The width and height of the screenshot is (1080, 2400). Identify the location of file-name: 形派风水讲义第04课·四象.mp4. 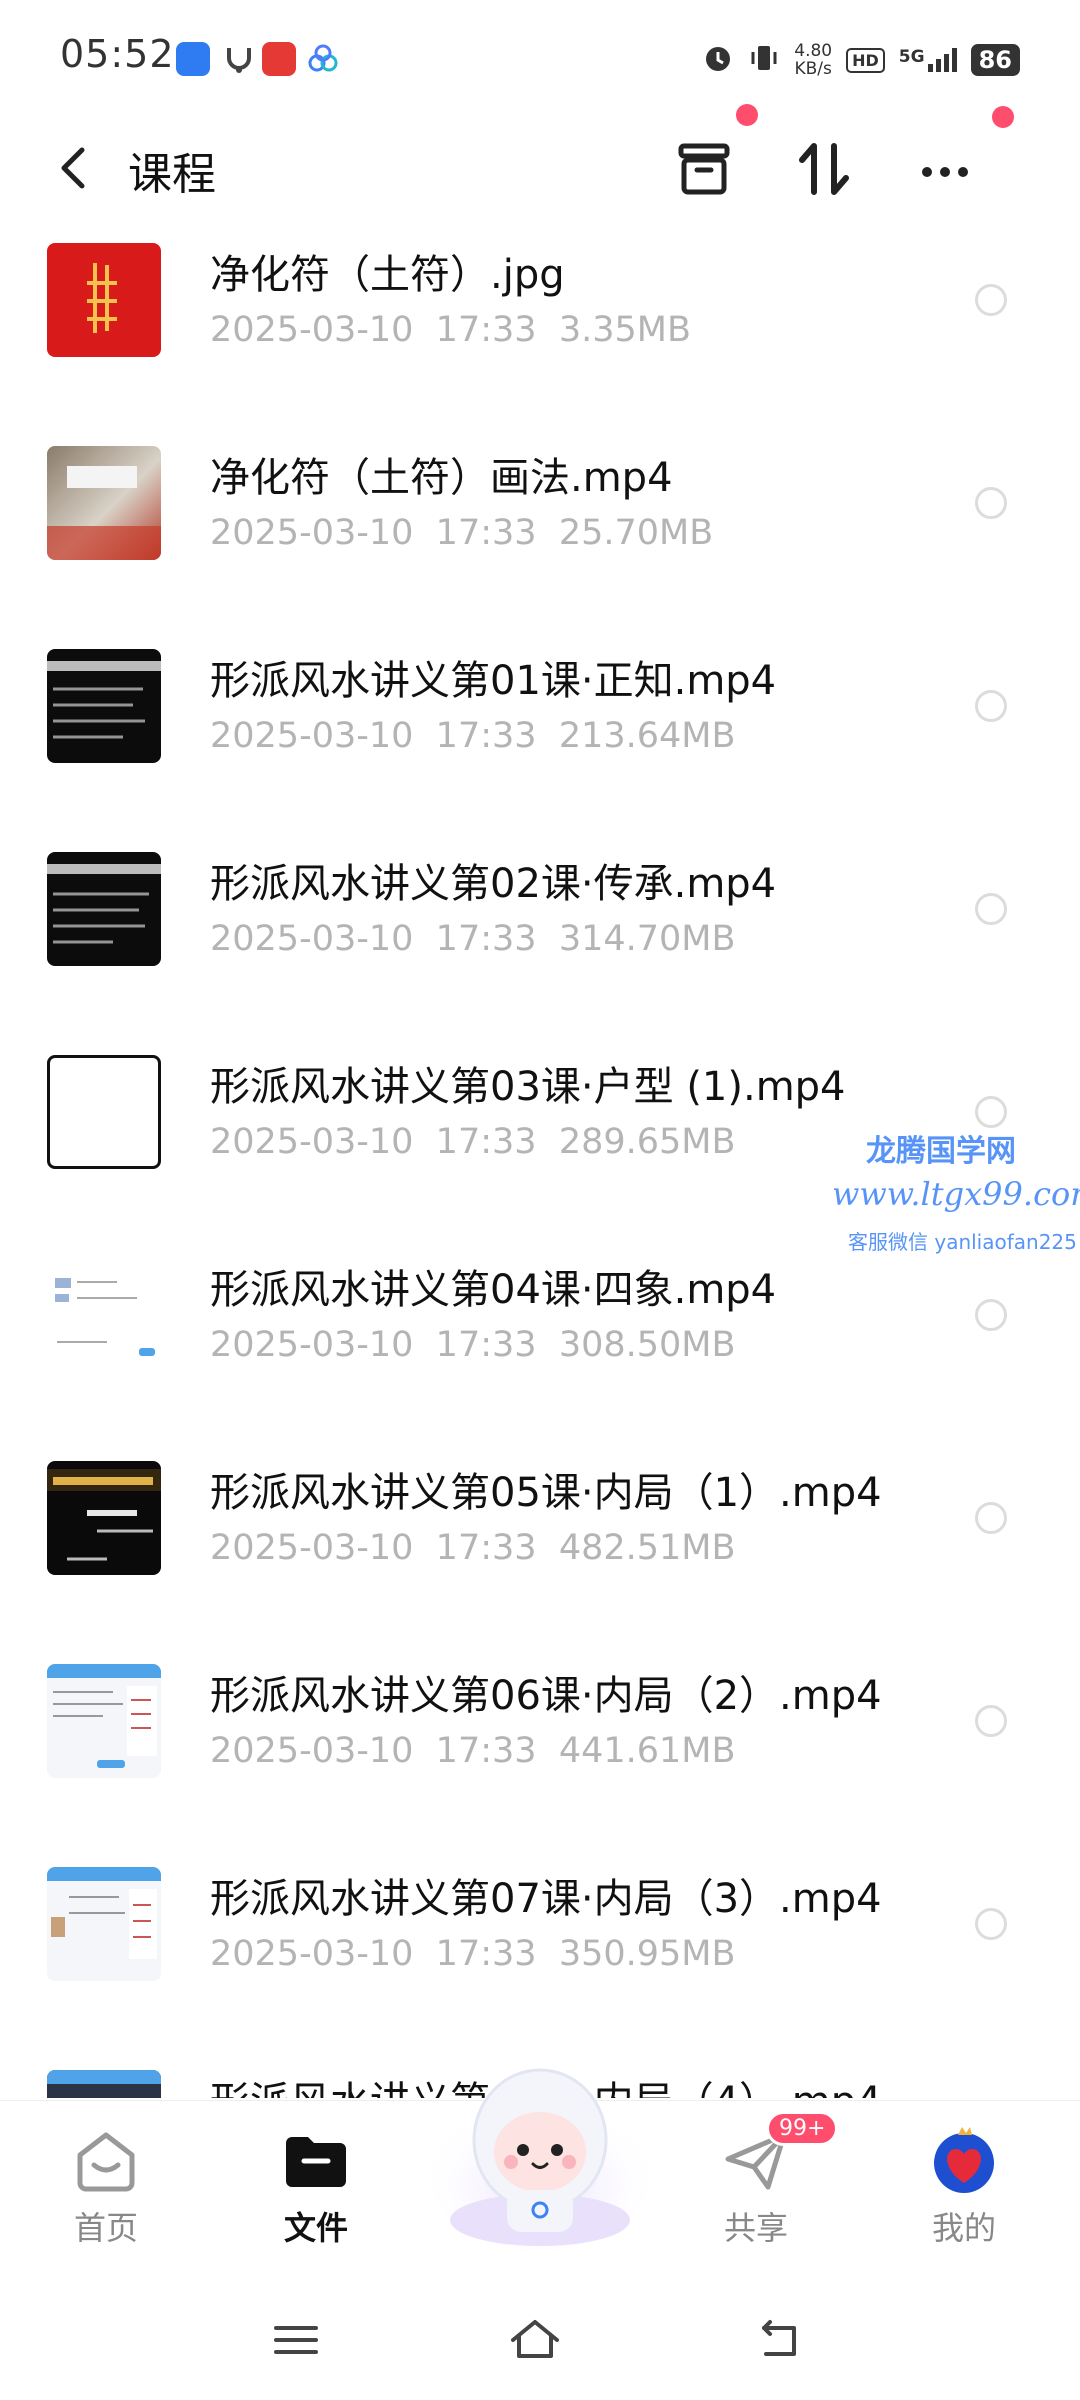
(493, 1290).